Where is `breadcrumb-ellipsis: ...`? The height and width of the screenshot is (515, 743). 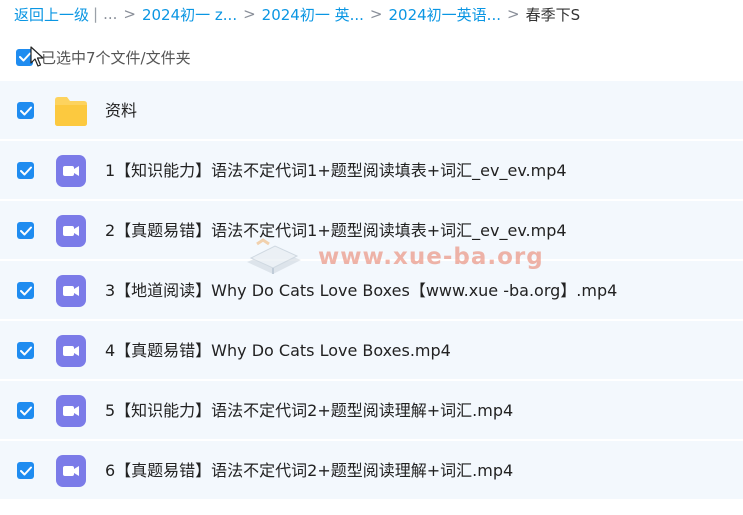
breadcrumb-ellipsis: ... is located at coordinates (110, 14).